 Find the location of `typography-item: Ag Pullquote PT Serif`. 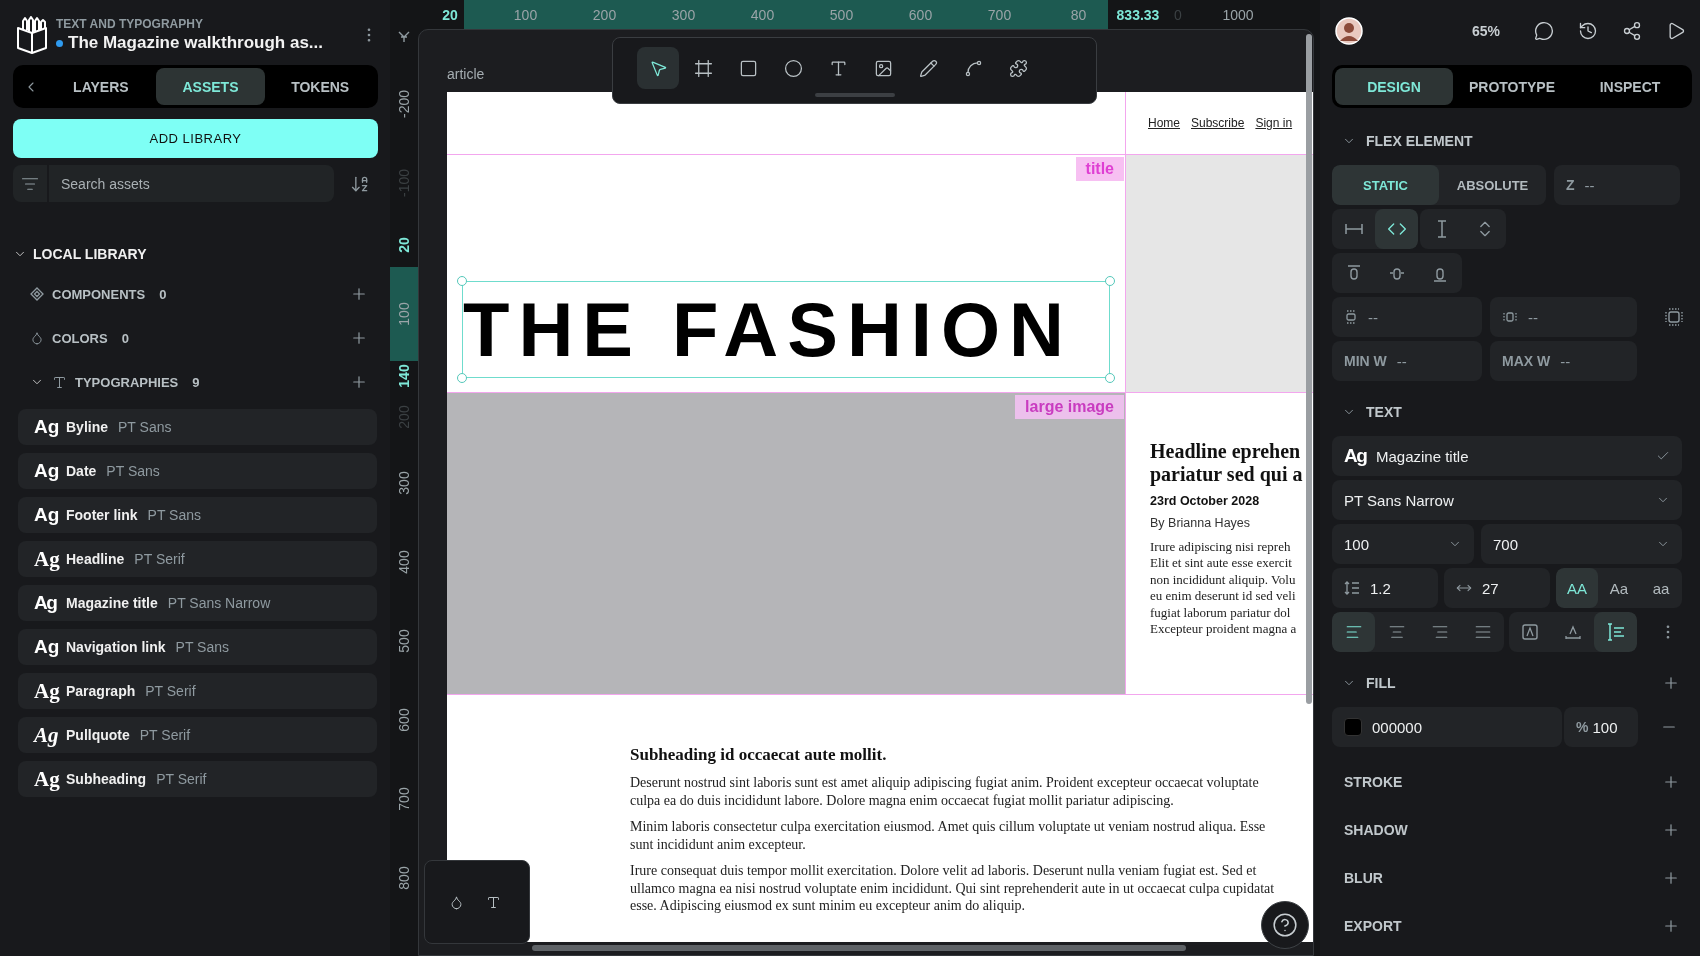

typography-item: Ag Pullquote PT Serif is located at coordinates (197, 735).